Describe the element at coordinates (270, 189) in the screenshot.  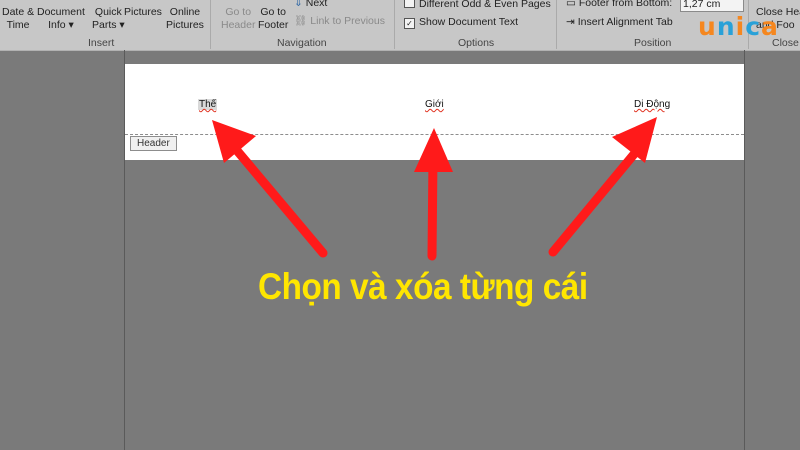
I see `arrow-left` at that location.